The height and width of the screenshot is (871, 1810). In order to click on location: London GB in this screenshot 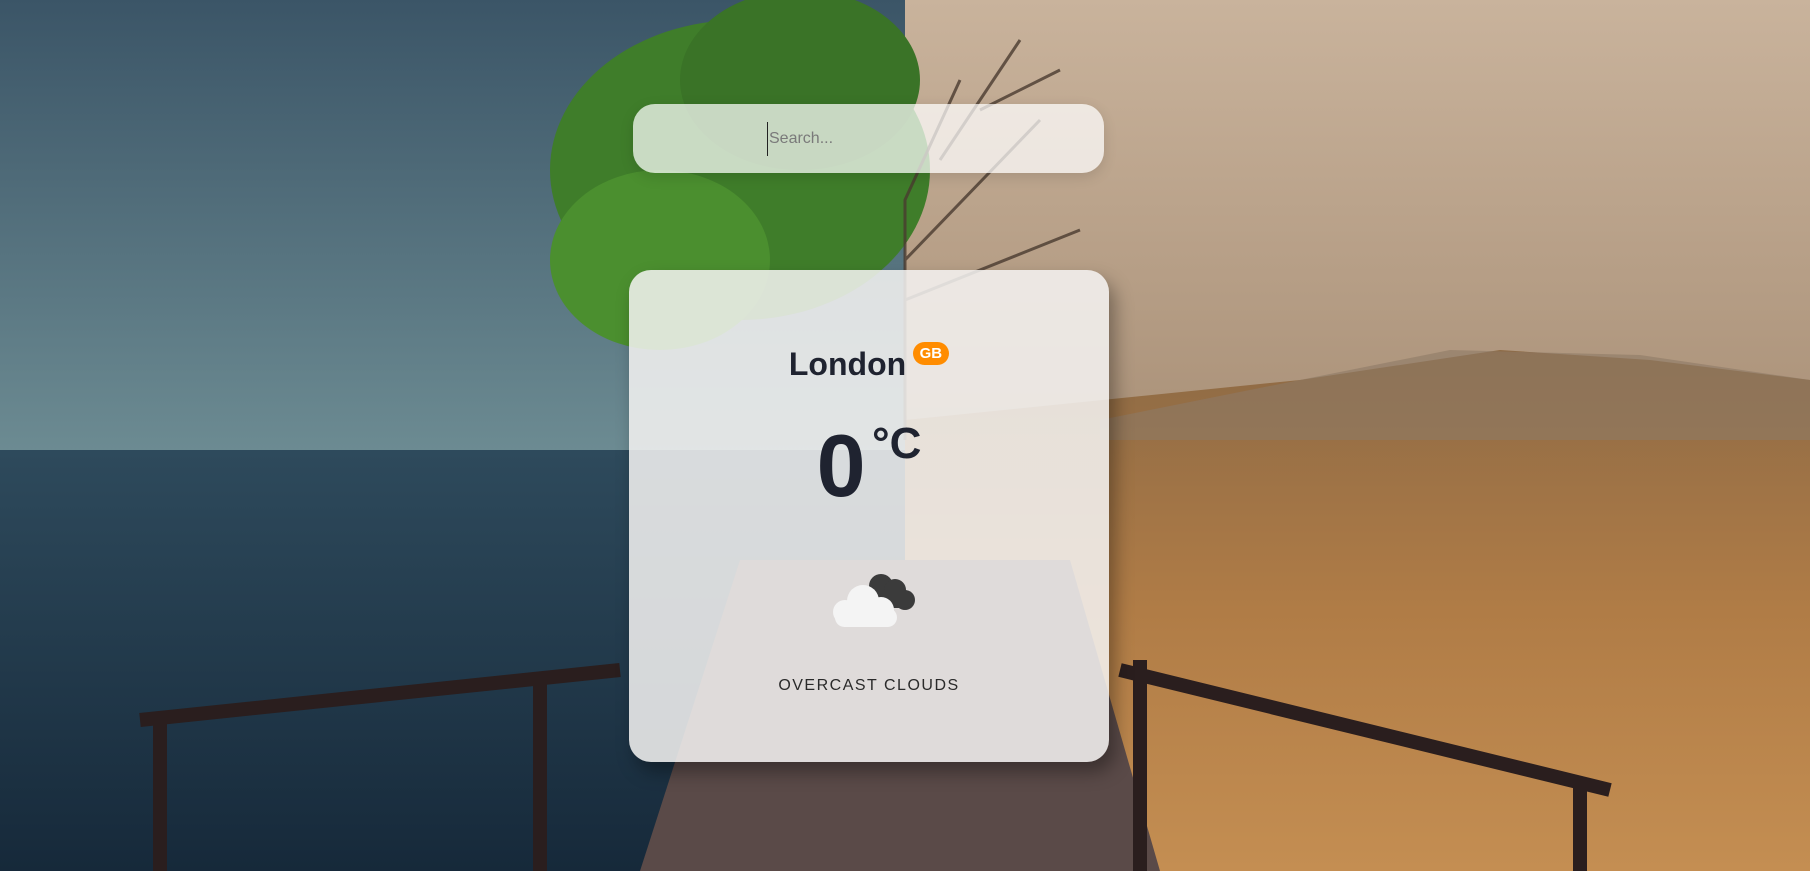, I will do `click(869, 362)`.